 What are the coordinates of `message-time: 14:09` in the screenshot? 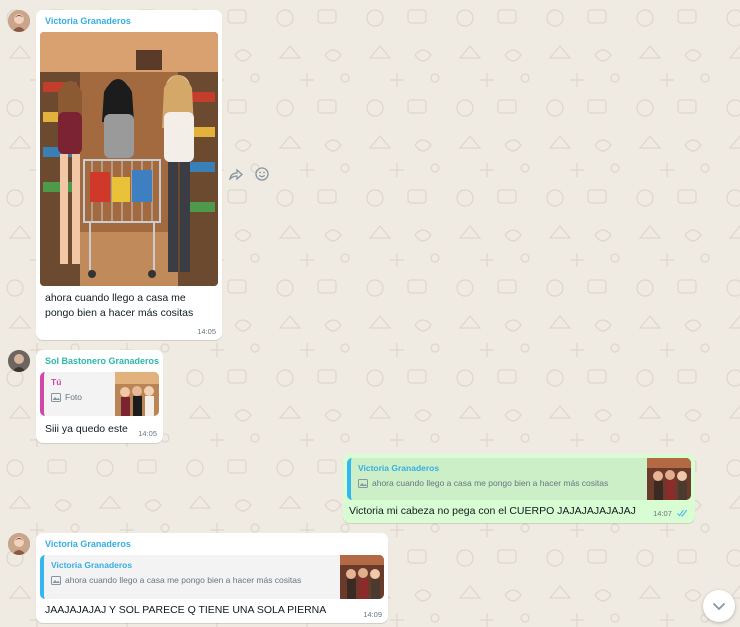 It's located at (372, 614).